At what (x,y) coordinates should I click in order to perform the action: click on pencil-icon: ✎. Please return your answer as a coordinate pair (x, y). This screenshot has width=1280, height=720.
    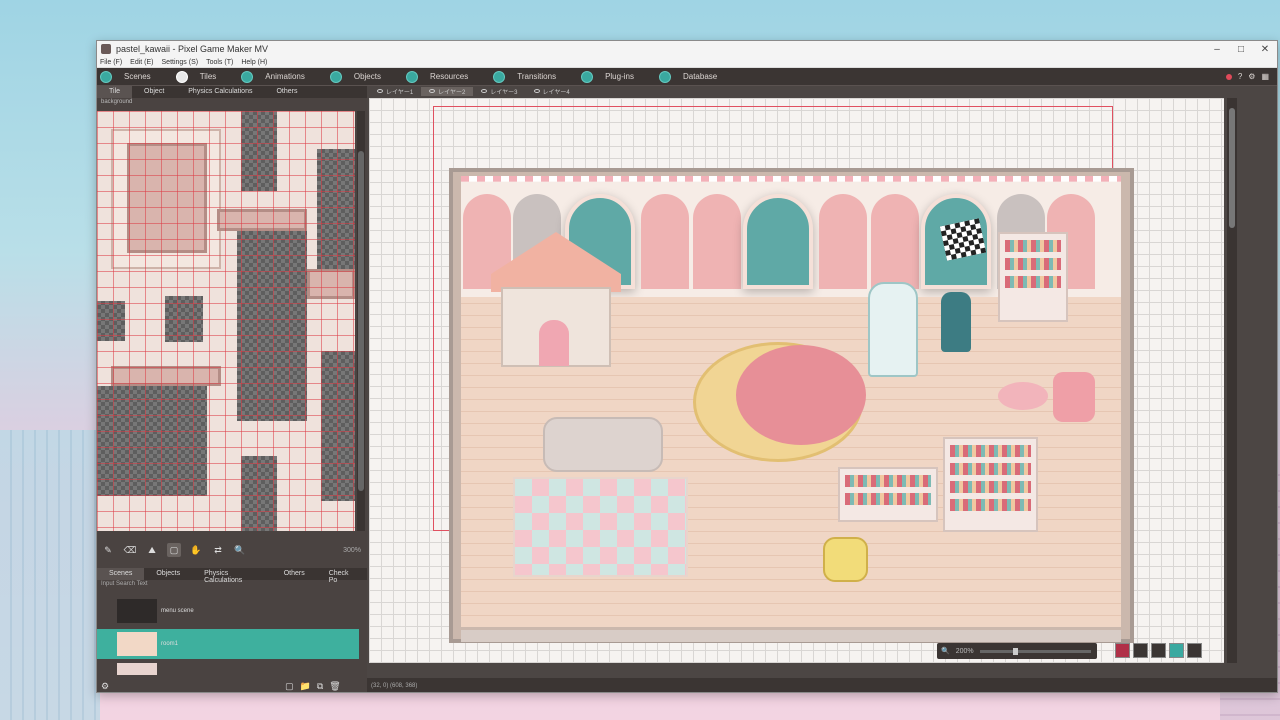
    Looking at the image, I should click on (108, 550).